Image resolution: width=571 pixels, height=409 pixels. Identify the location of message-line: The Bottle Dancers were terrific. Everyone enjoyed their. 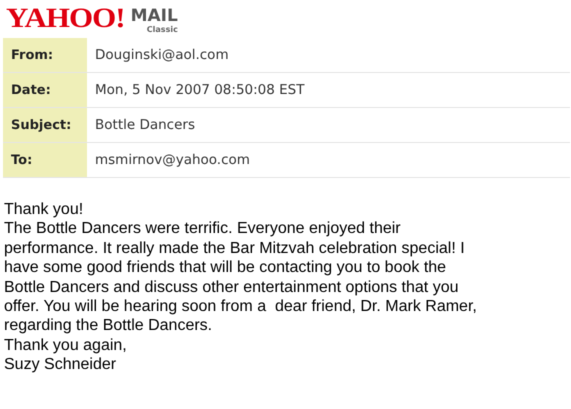
(202, 229).